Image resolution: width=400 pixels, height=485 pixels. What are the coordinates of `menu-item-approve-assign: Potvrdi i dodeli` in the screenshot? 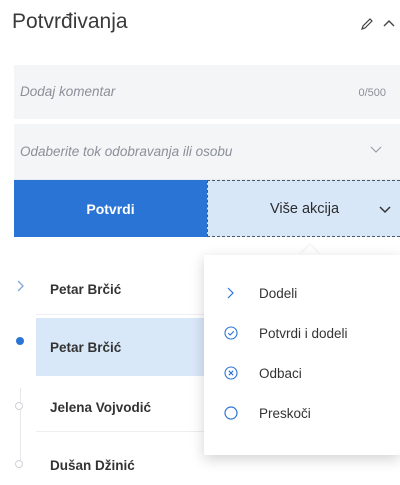 It's located at (302, 333).